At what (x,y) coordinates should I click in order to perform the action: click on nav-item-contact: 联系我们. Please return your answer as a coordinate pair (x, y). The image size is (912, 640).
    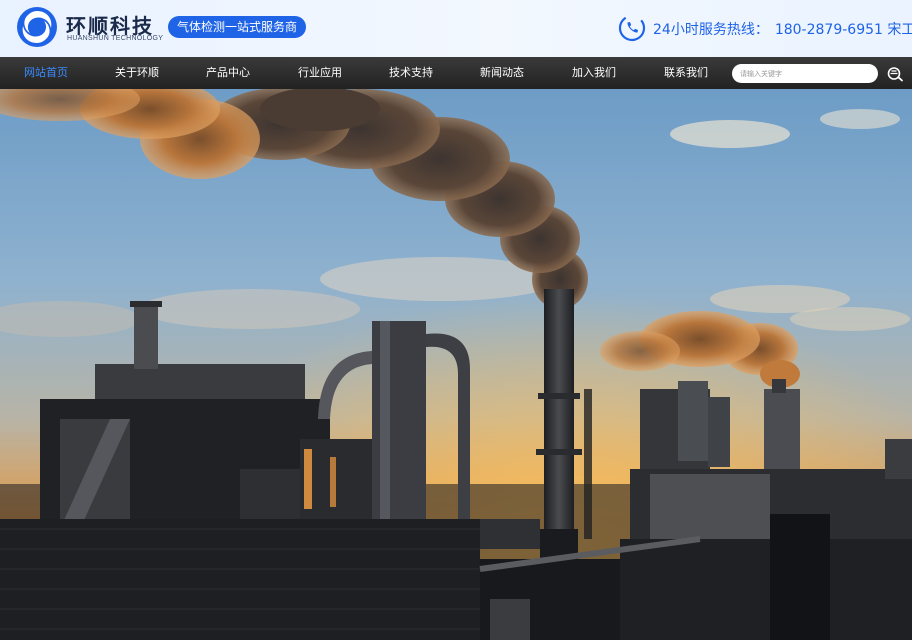
    Looking at the image, I should click on (686, 73).